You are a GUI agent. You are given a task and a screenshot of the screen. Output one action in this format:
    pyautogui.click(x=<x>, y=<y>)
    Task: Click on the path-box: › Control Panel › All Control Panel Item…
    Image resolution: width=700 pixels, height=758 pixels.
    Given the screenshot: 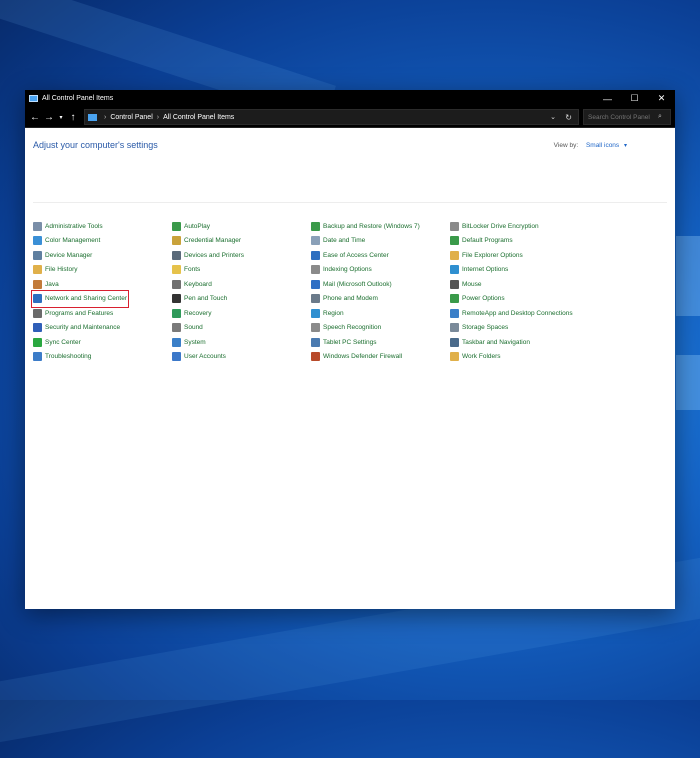 What is the action you would take?
    pyautogui.click(x=331, y=117)
    